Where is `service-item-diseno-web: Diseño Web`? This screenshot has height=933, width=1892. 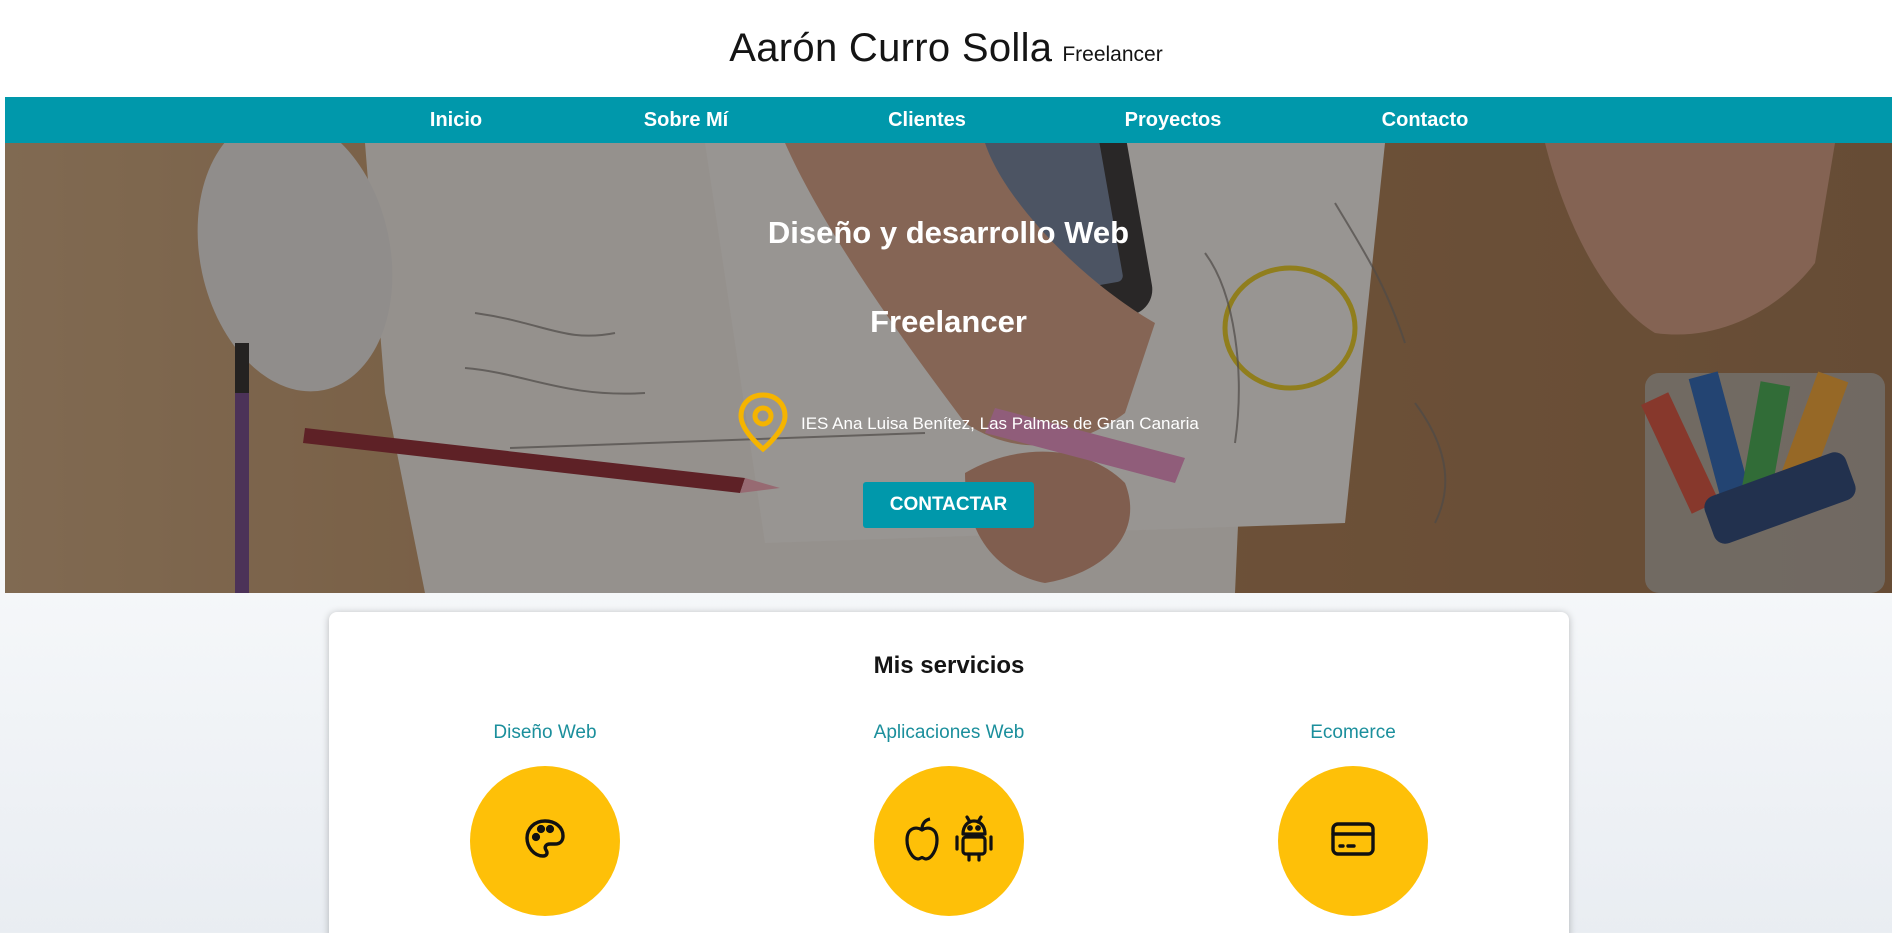
service-item-diseno-web: Diseño Web is located at coordinates (545, 819).